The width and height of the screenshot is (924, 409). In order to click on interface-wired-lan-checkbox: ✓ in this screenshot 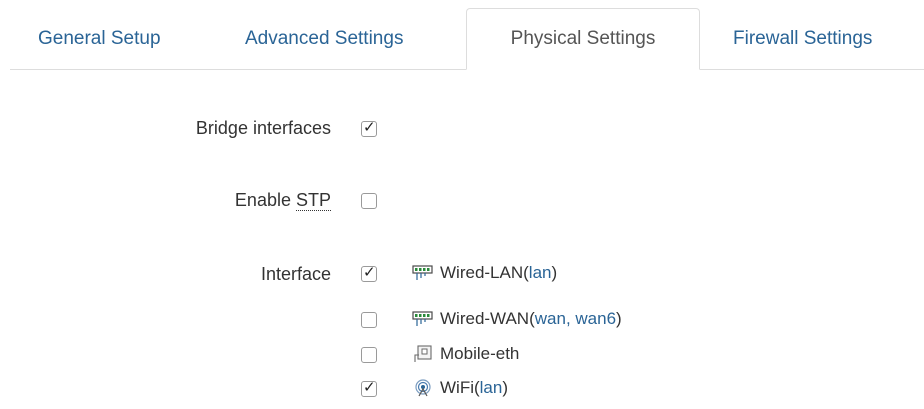, I will do `click(369, 273)`.